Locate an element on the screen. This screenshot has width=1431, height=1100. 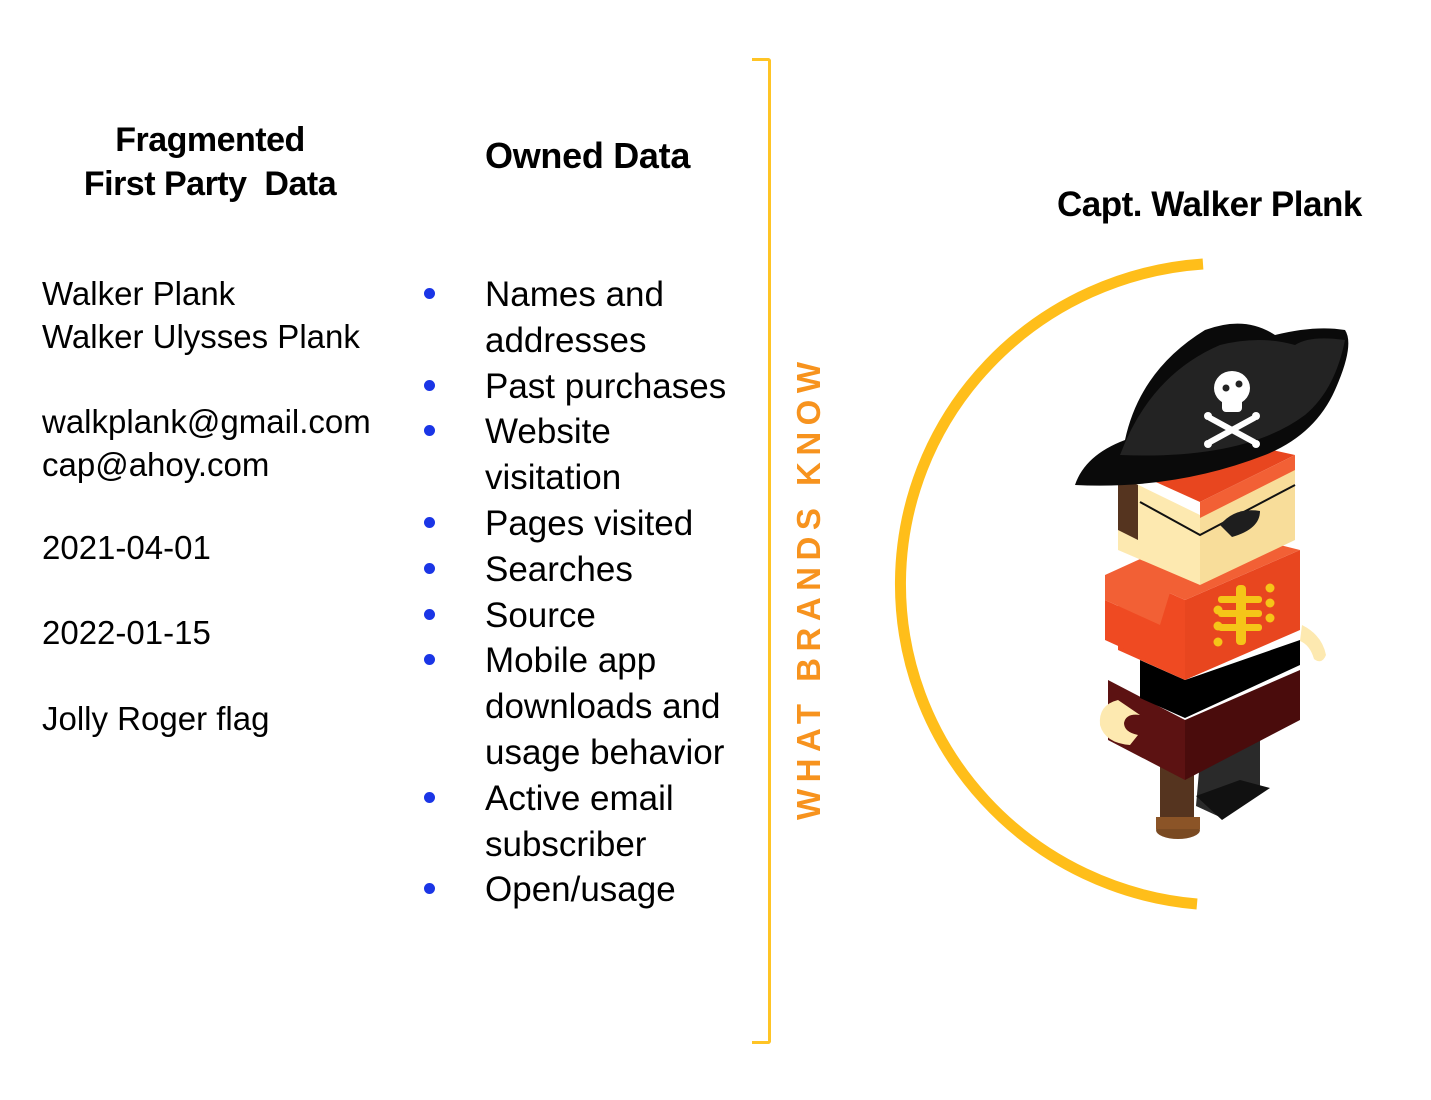
fragment-value: Walker Plank is located at coordinates (139, 293).